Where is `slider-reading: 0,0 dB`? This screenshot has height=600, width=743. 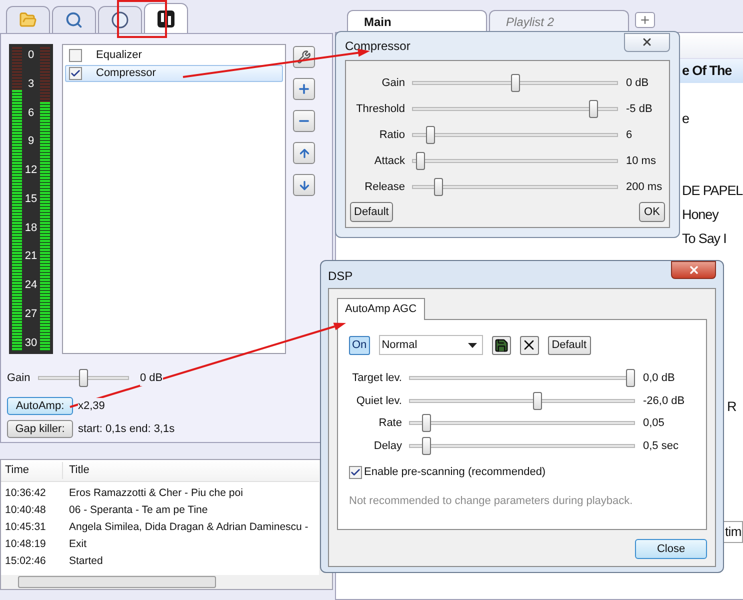 slider-reading: 0,0 dB is located at coordinates (659, 378).